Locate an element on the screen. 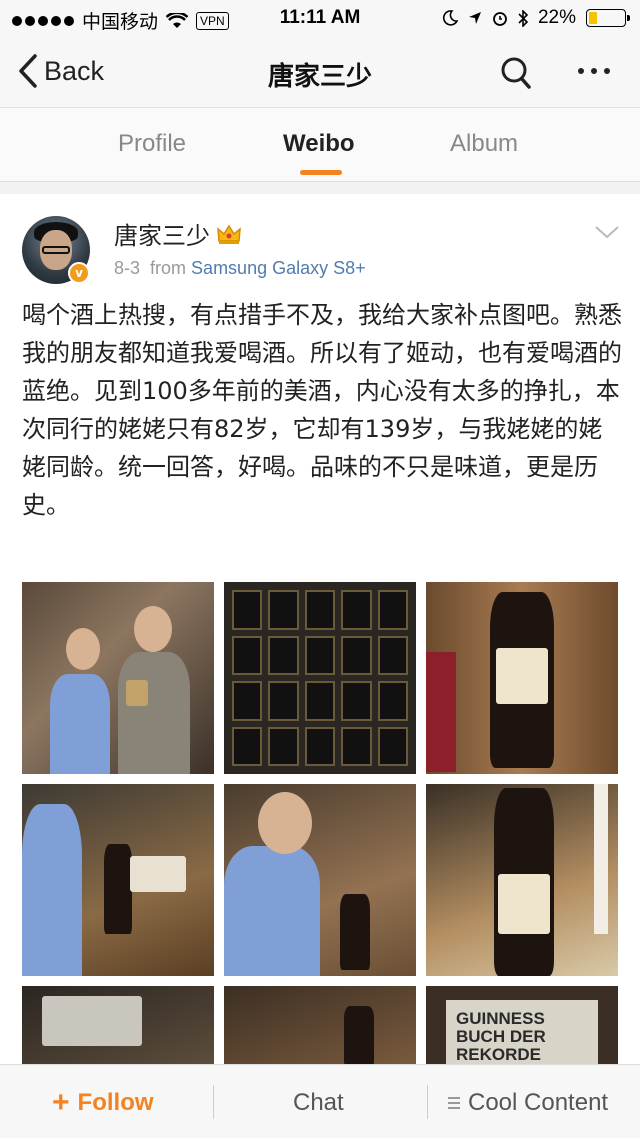  plus-icon: + is located at coordinates (61, 1102).